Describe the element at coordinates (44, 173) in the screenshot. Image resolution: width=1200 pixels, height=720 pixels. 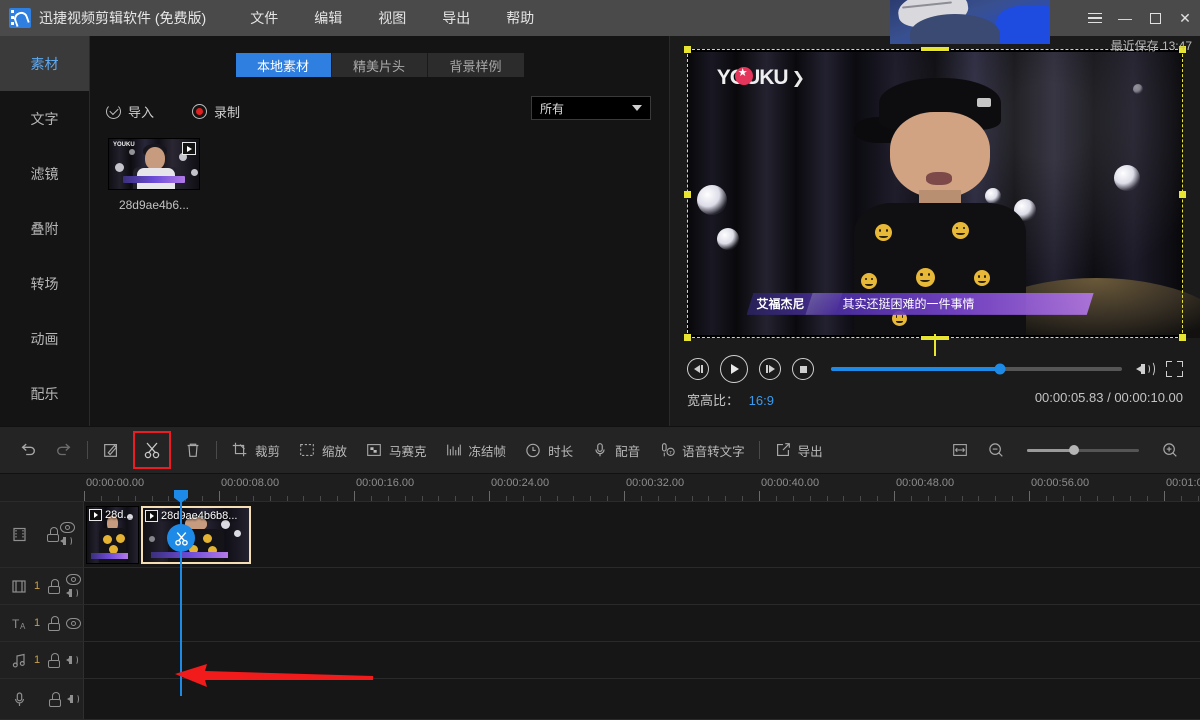
I see `sidebar-item-filter: 滤镜` at that location.